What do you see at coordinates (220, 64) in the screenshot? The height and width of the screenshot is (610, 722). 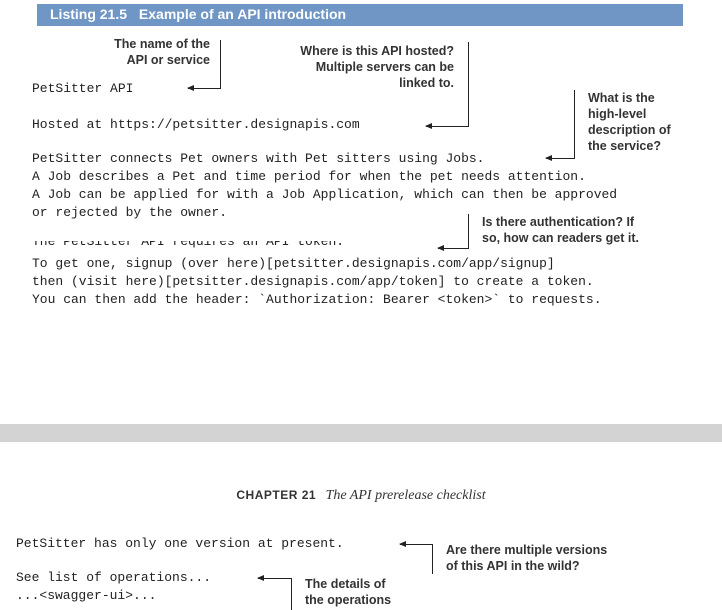 I see `annotation-name-bracket` at bounding box center [220, 64].